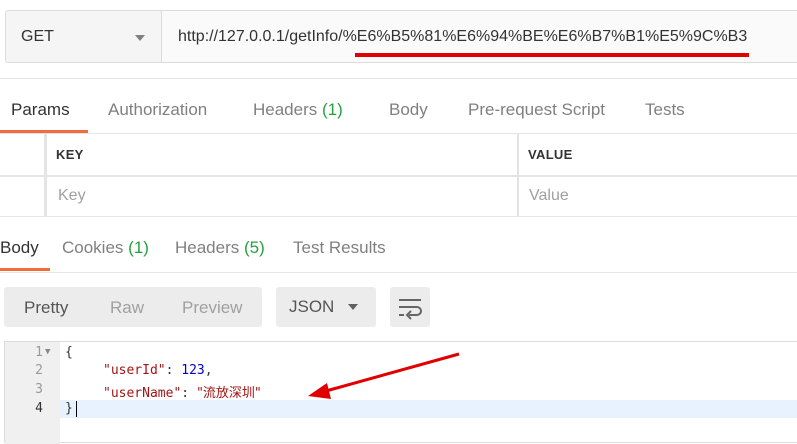  Describe the element at coordinates (69, 352) in the screenshot. I see `code-line: {` at that location.